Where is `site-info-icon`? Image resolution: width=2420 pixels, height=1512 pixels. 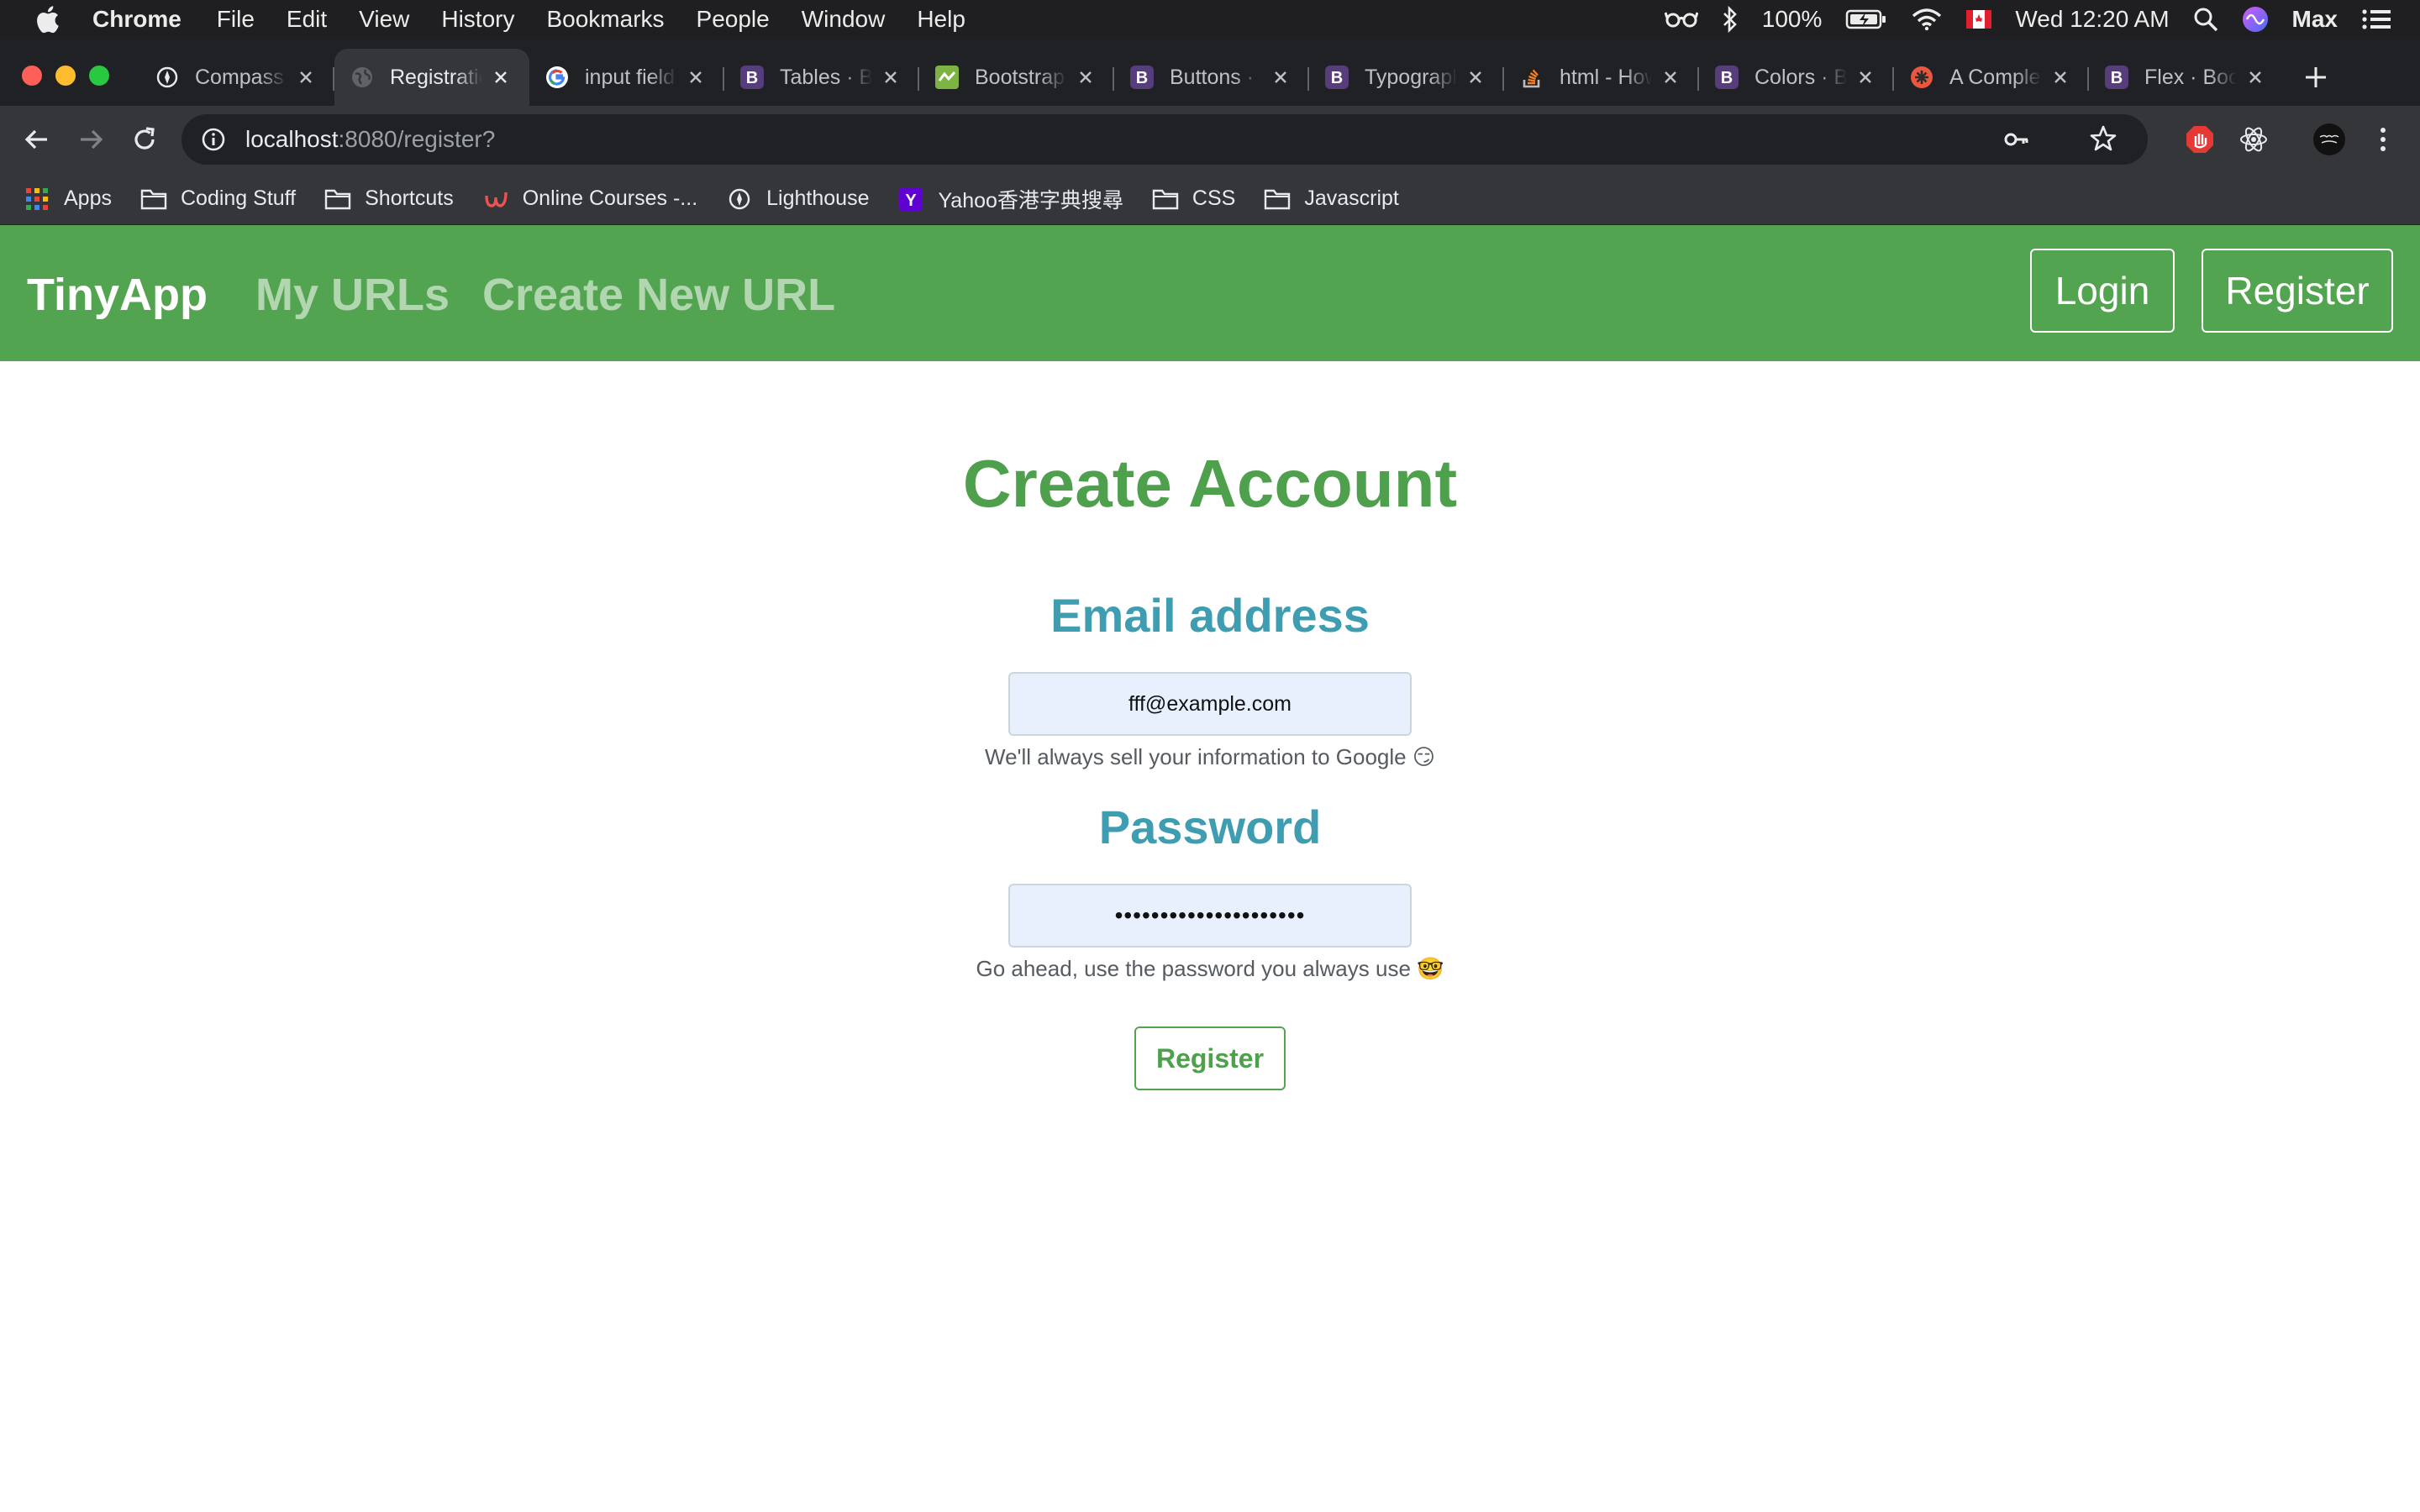
site-info-icon is located at coordinates (214, 139).